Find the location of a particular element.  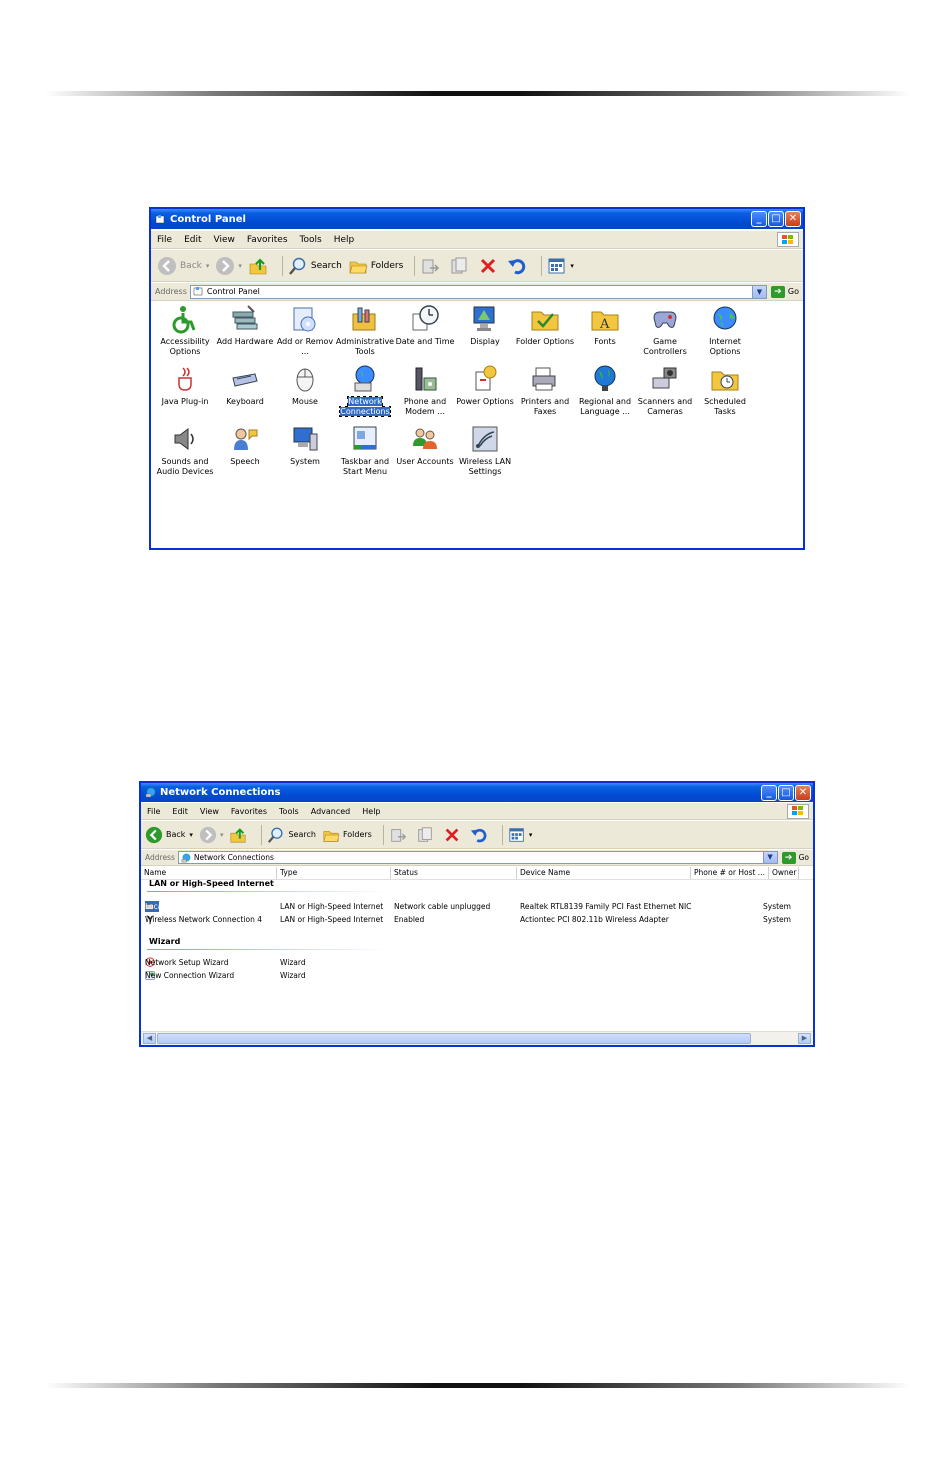

cp-item-mouse: Mouse is located at coordinates (305, 385).